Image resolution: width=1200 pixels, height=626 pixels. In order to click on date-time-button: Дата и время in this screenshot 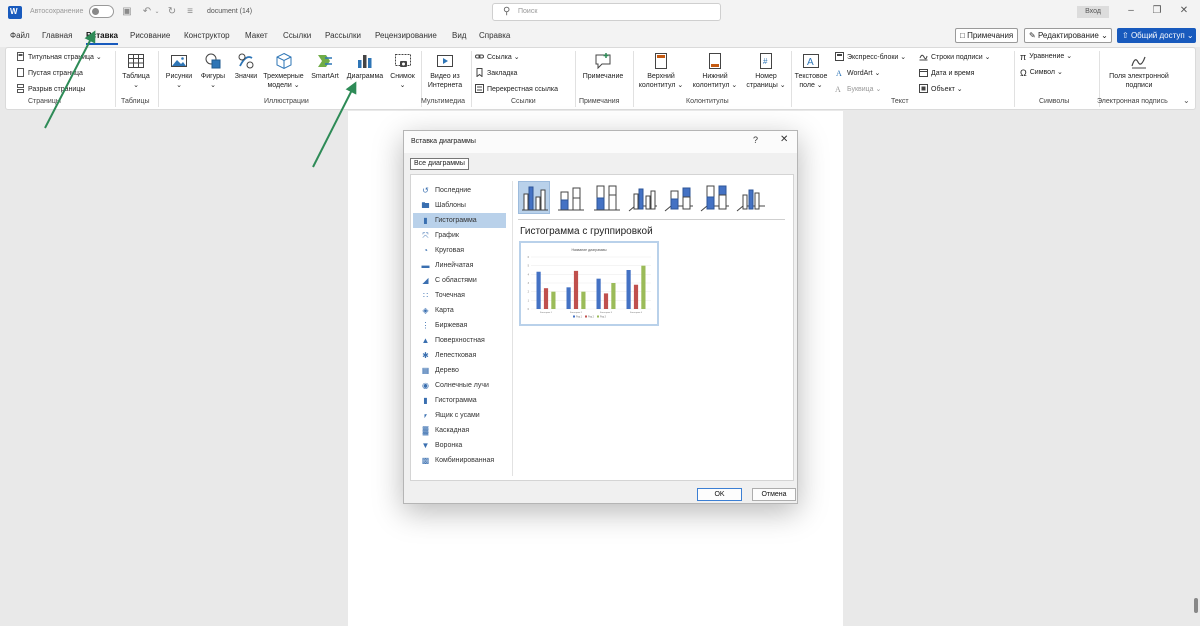, I will do `click(946, 72)`.